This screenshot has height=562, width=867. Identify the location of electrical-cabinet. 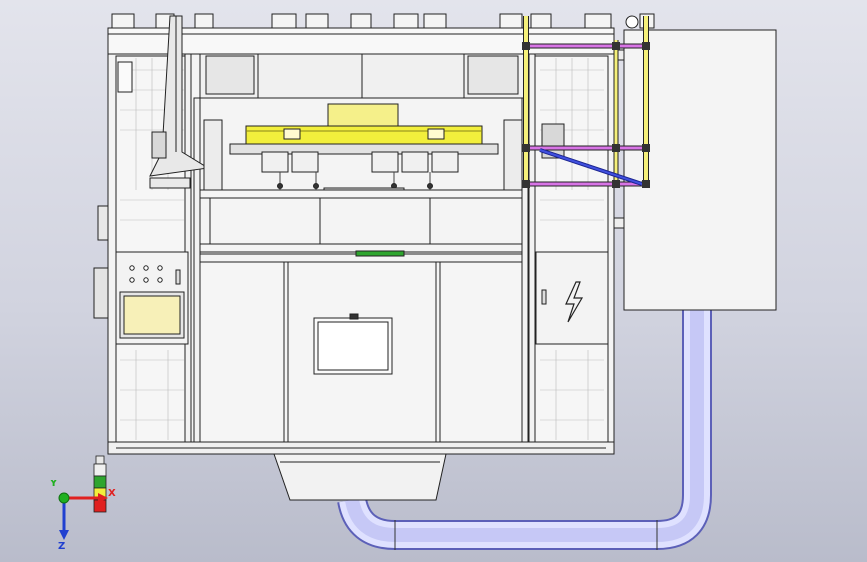
(572, 298).